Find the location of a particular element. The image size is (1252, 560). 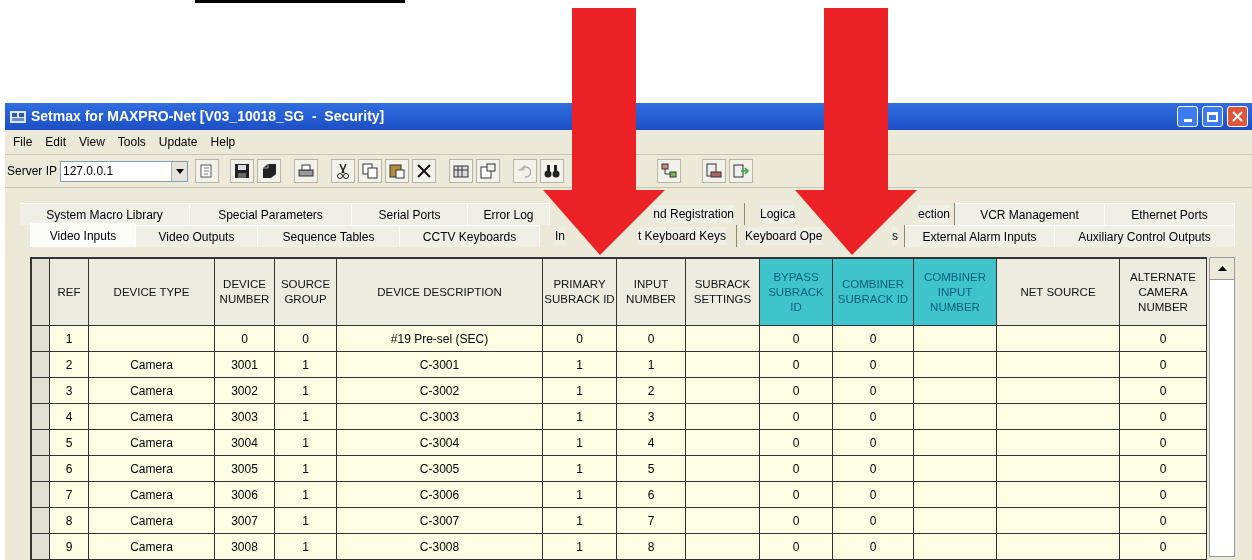

save-icon is located at coordinates (242, 171).